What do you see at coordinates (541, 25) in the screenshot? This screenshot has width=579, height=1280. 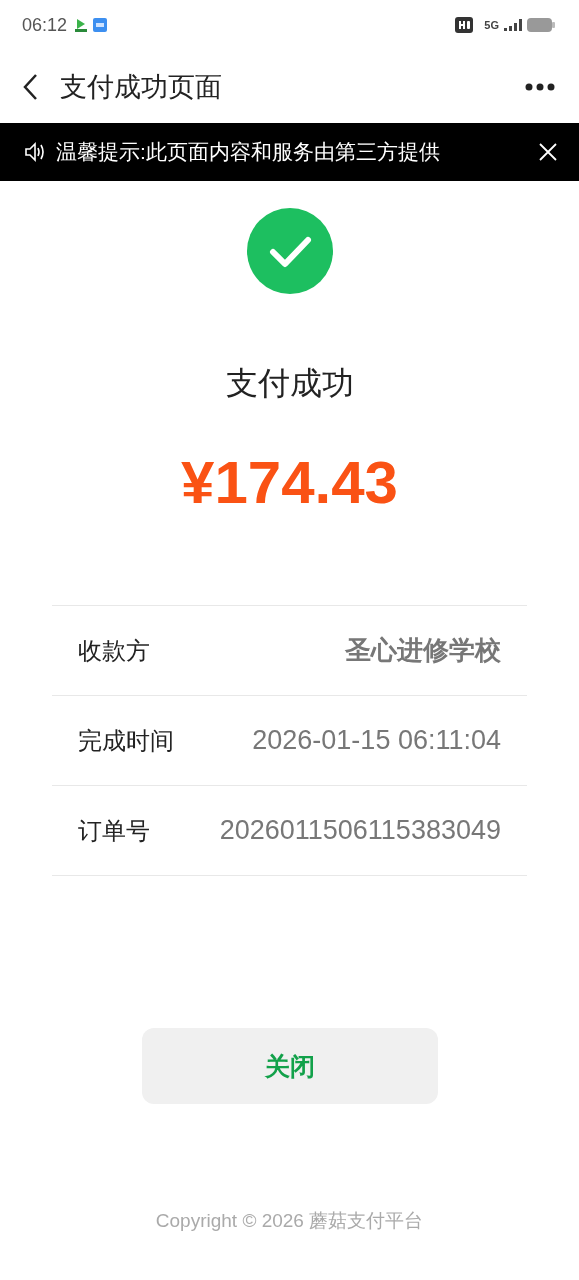 I see `battery-icon` at bounding box center [541, 25].